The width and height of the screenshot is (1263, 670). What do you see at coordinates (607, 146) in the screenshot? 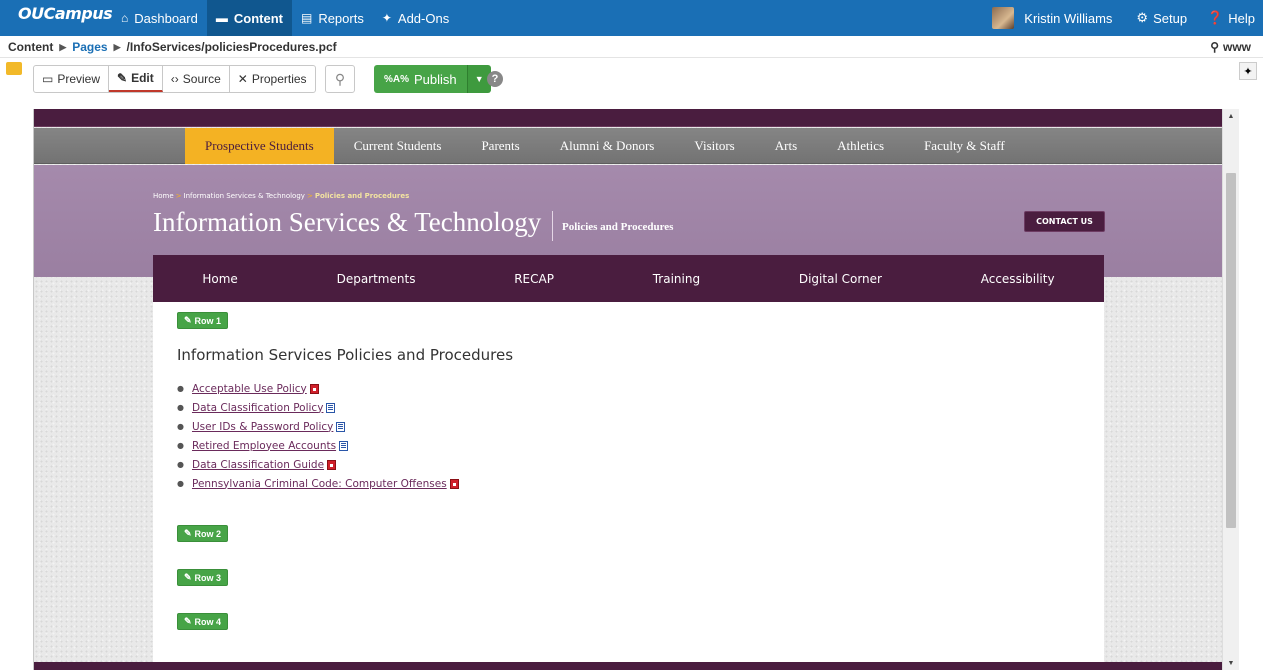
I see `site-nav-alumni-donors: Alumni & Donors` at bounding box center [607, 146].